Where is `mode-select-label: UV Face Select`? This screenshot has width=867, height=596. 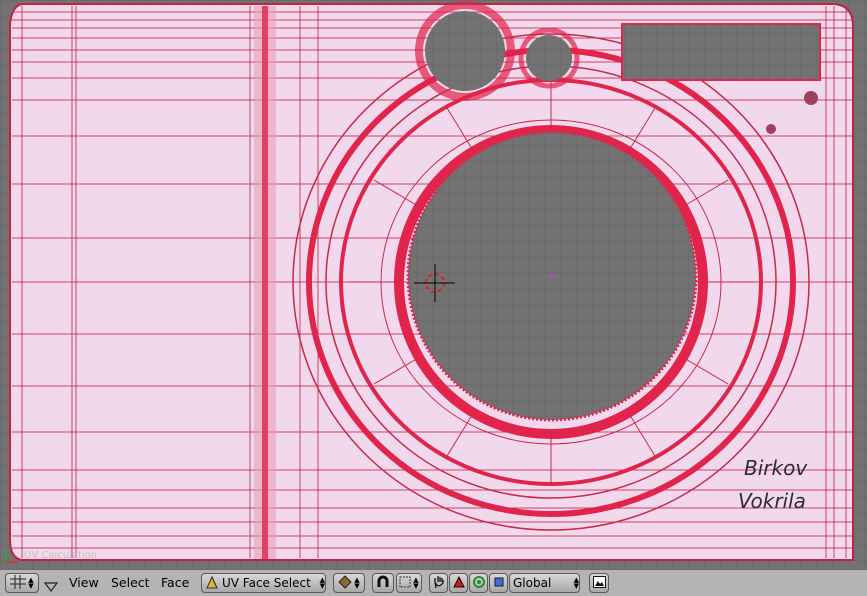
mode-select-label: UV Face Select is located at coordinates (266, 583).